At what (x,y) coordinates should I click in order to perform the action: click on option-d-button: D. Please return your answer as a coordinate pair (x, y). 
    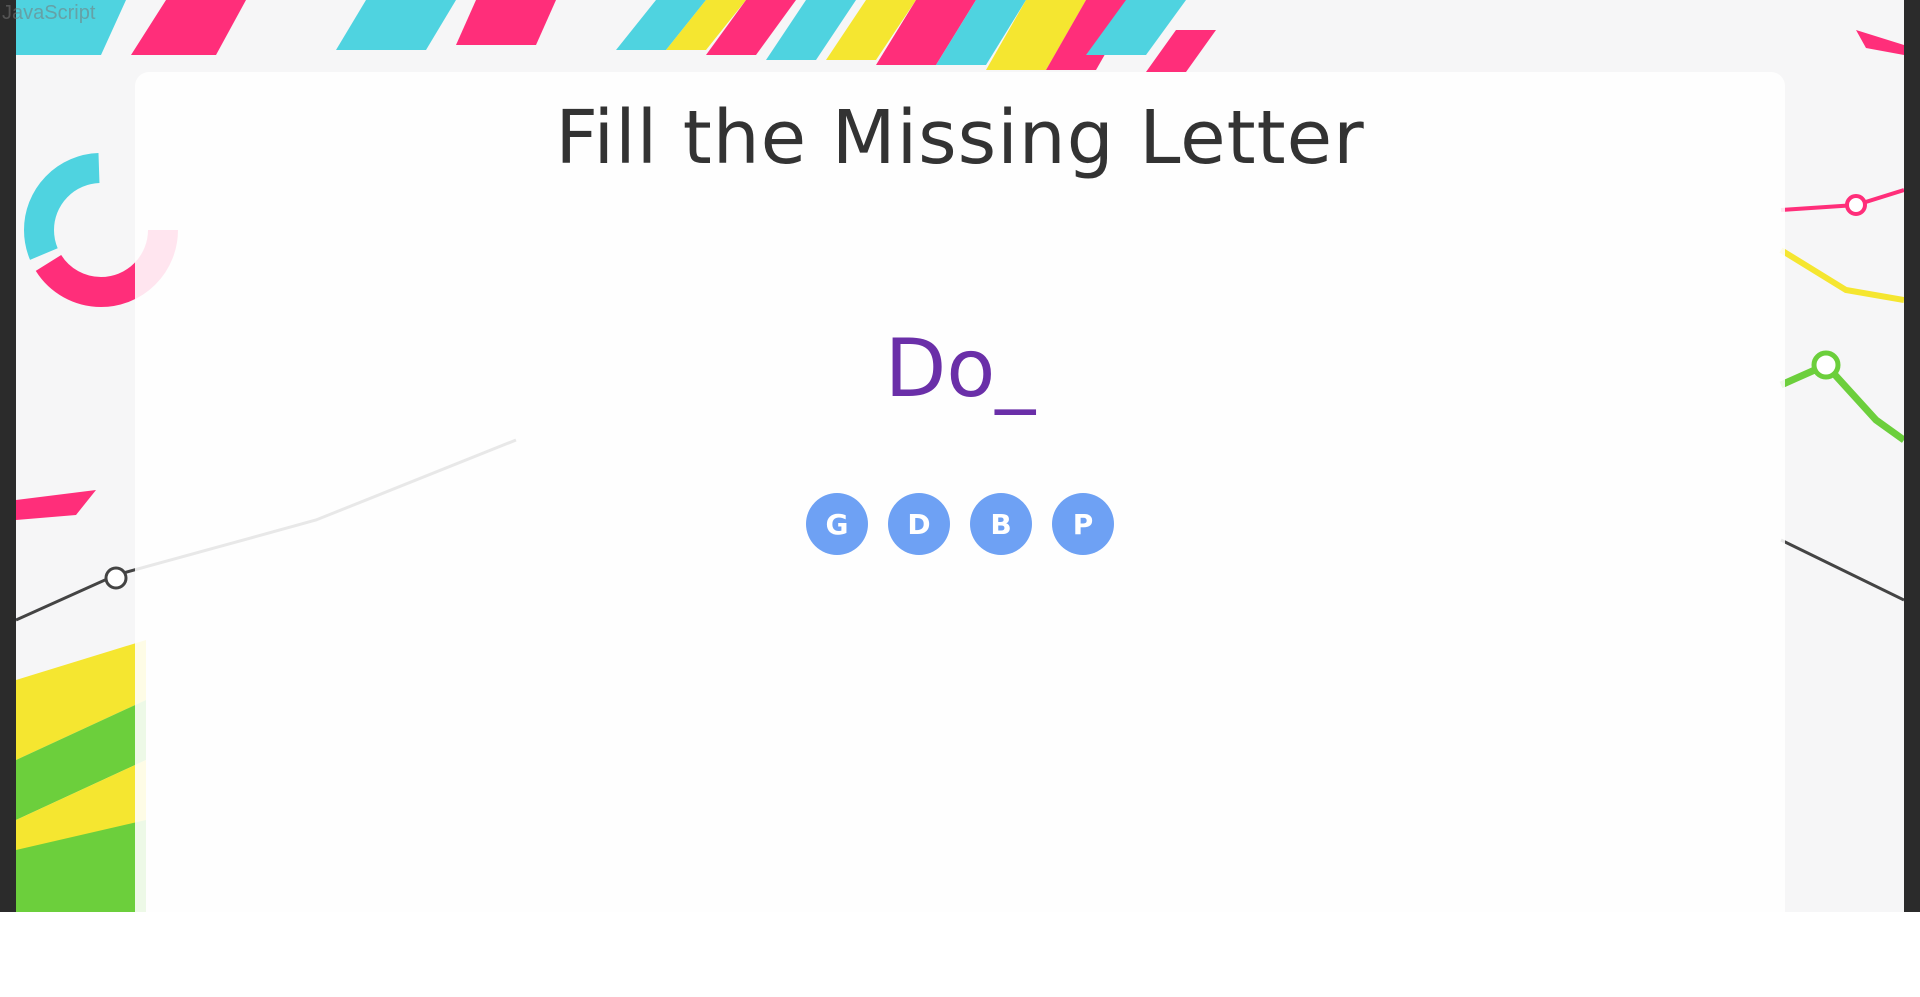
    Looking at the image, I should click on (919, 524).